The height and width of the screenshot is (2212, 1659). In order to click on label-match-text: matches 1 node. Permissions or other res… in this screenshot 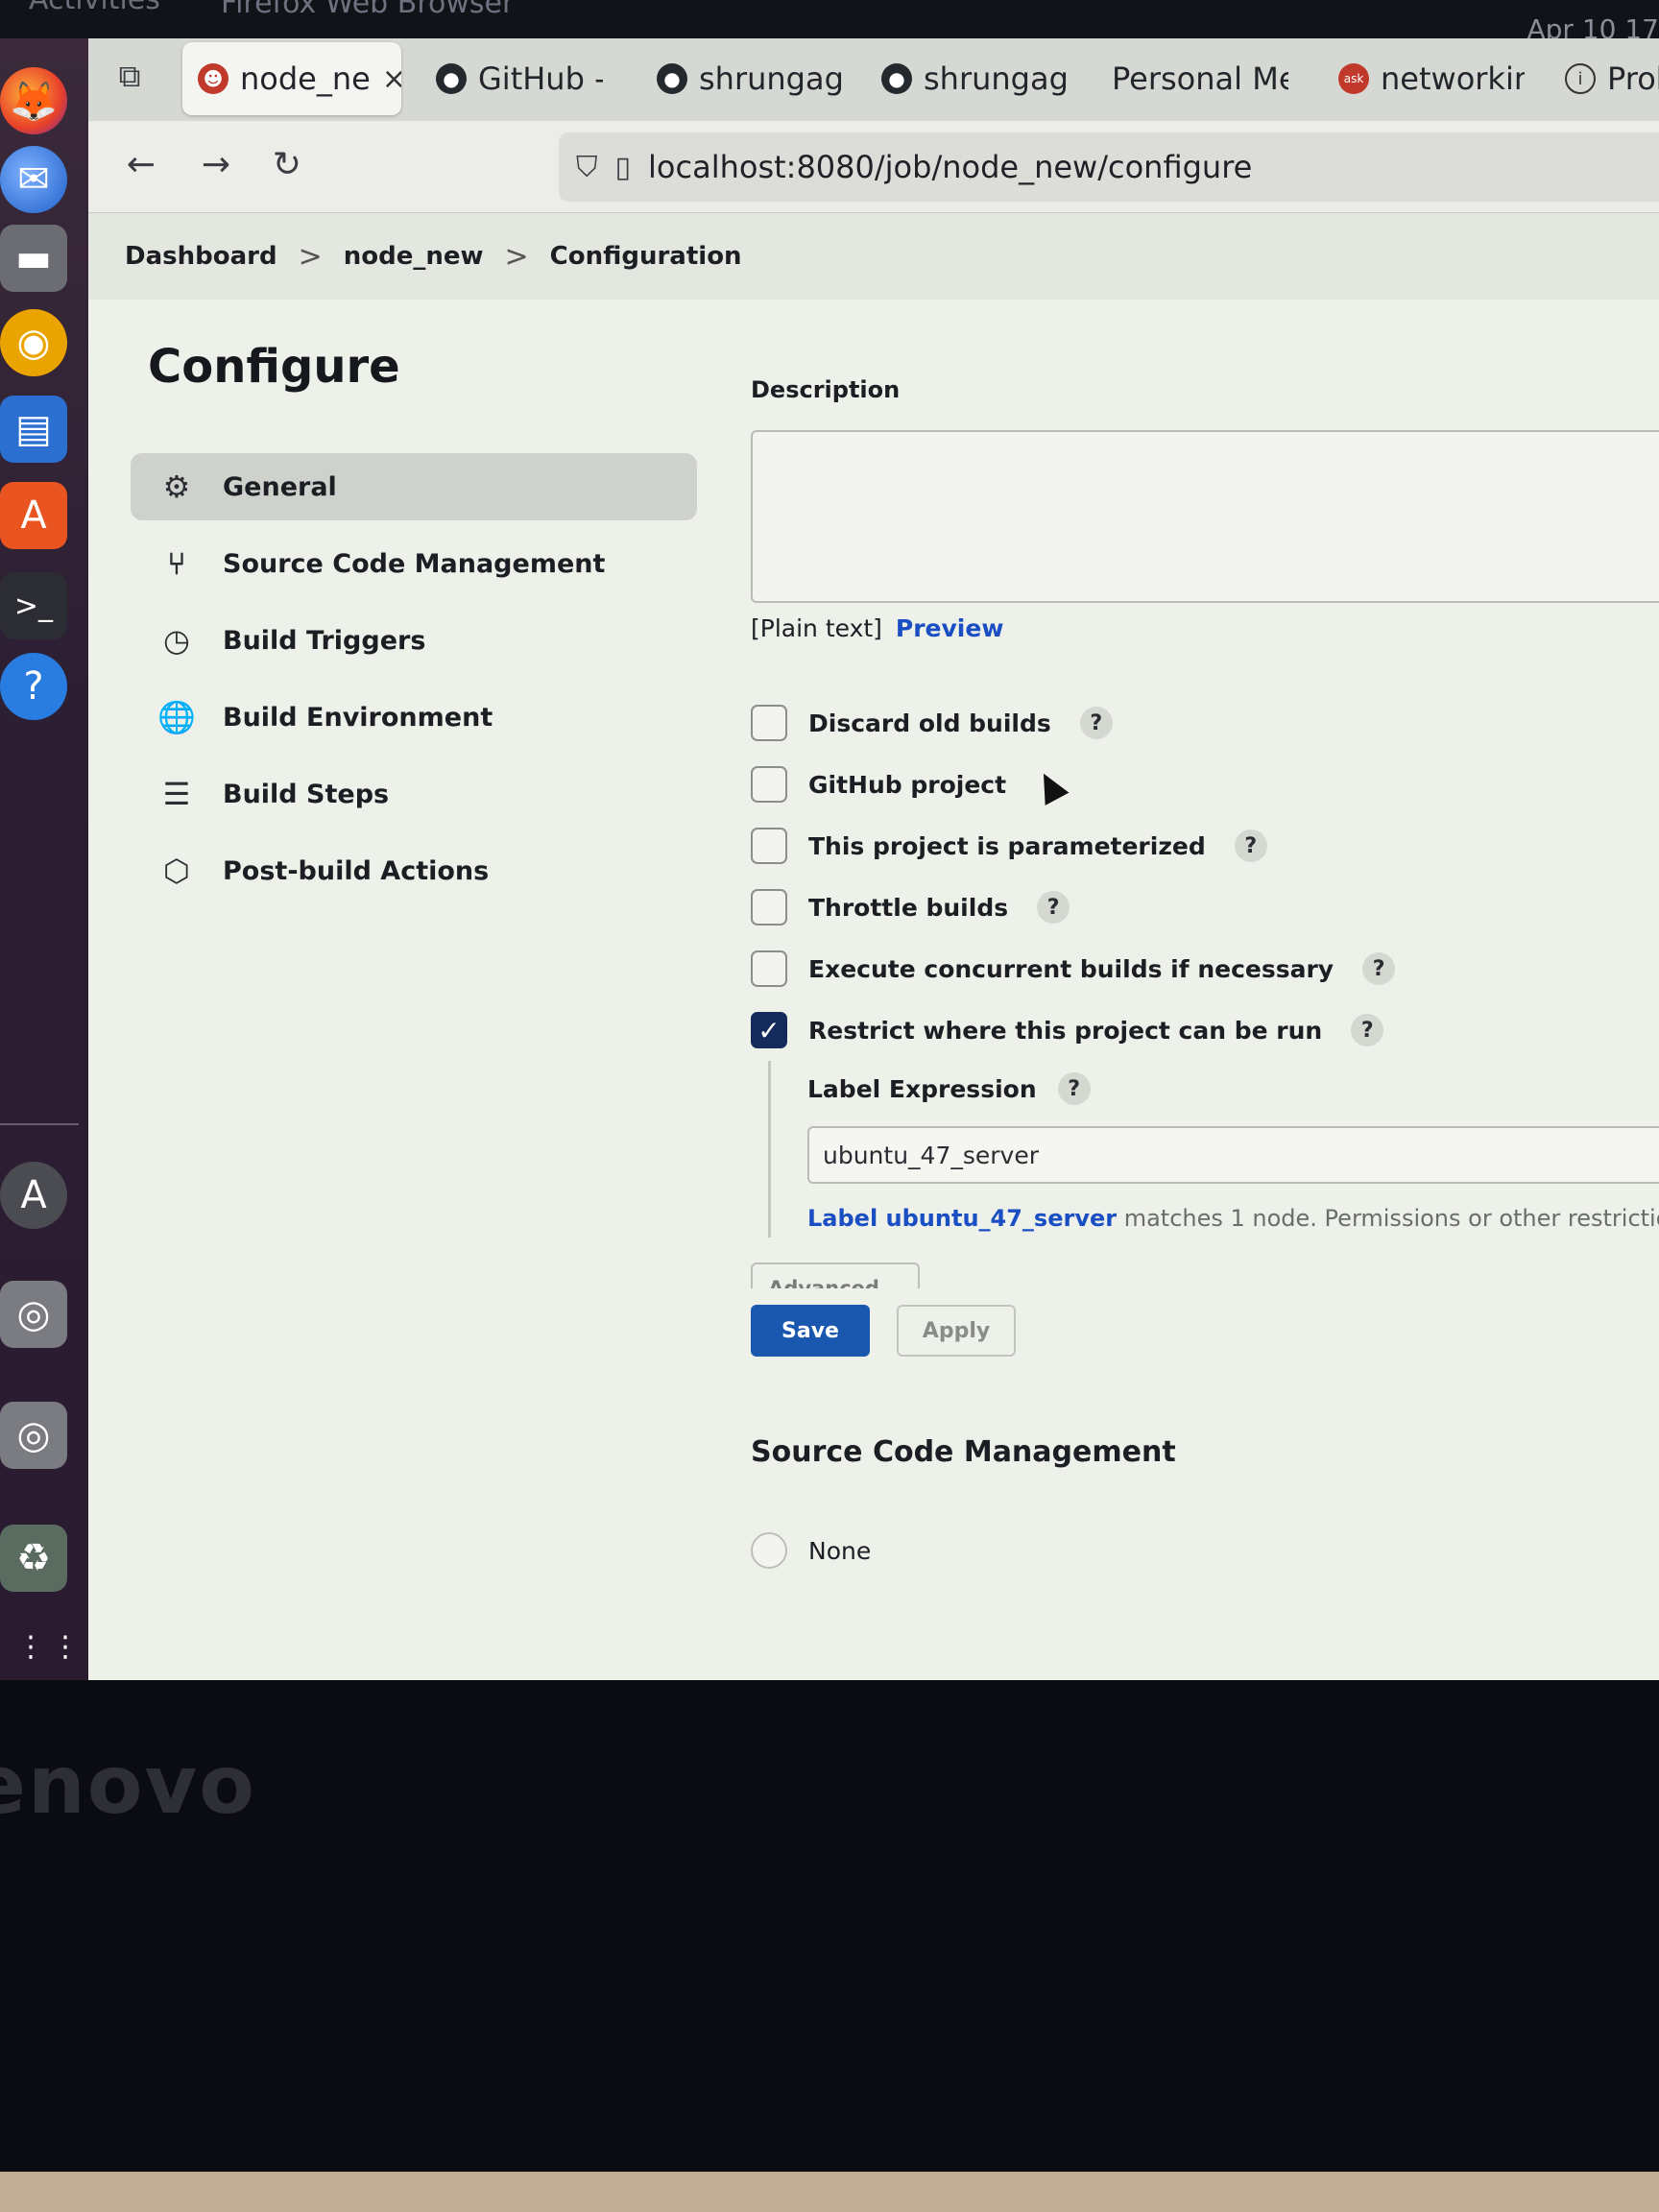, I will do `click(1391, 1218)`.